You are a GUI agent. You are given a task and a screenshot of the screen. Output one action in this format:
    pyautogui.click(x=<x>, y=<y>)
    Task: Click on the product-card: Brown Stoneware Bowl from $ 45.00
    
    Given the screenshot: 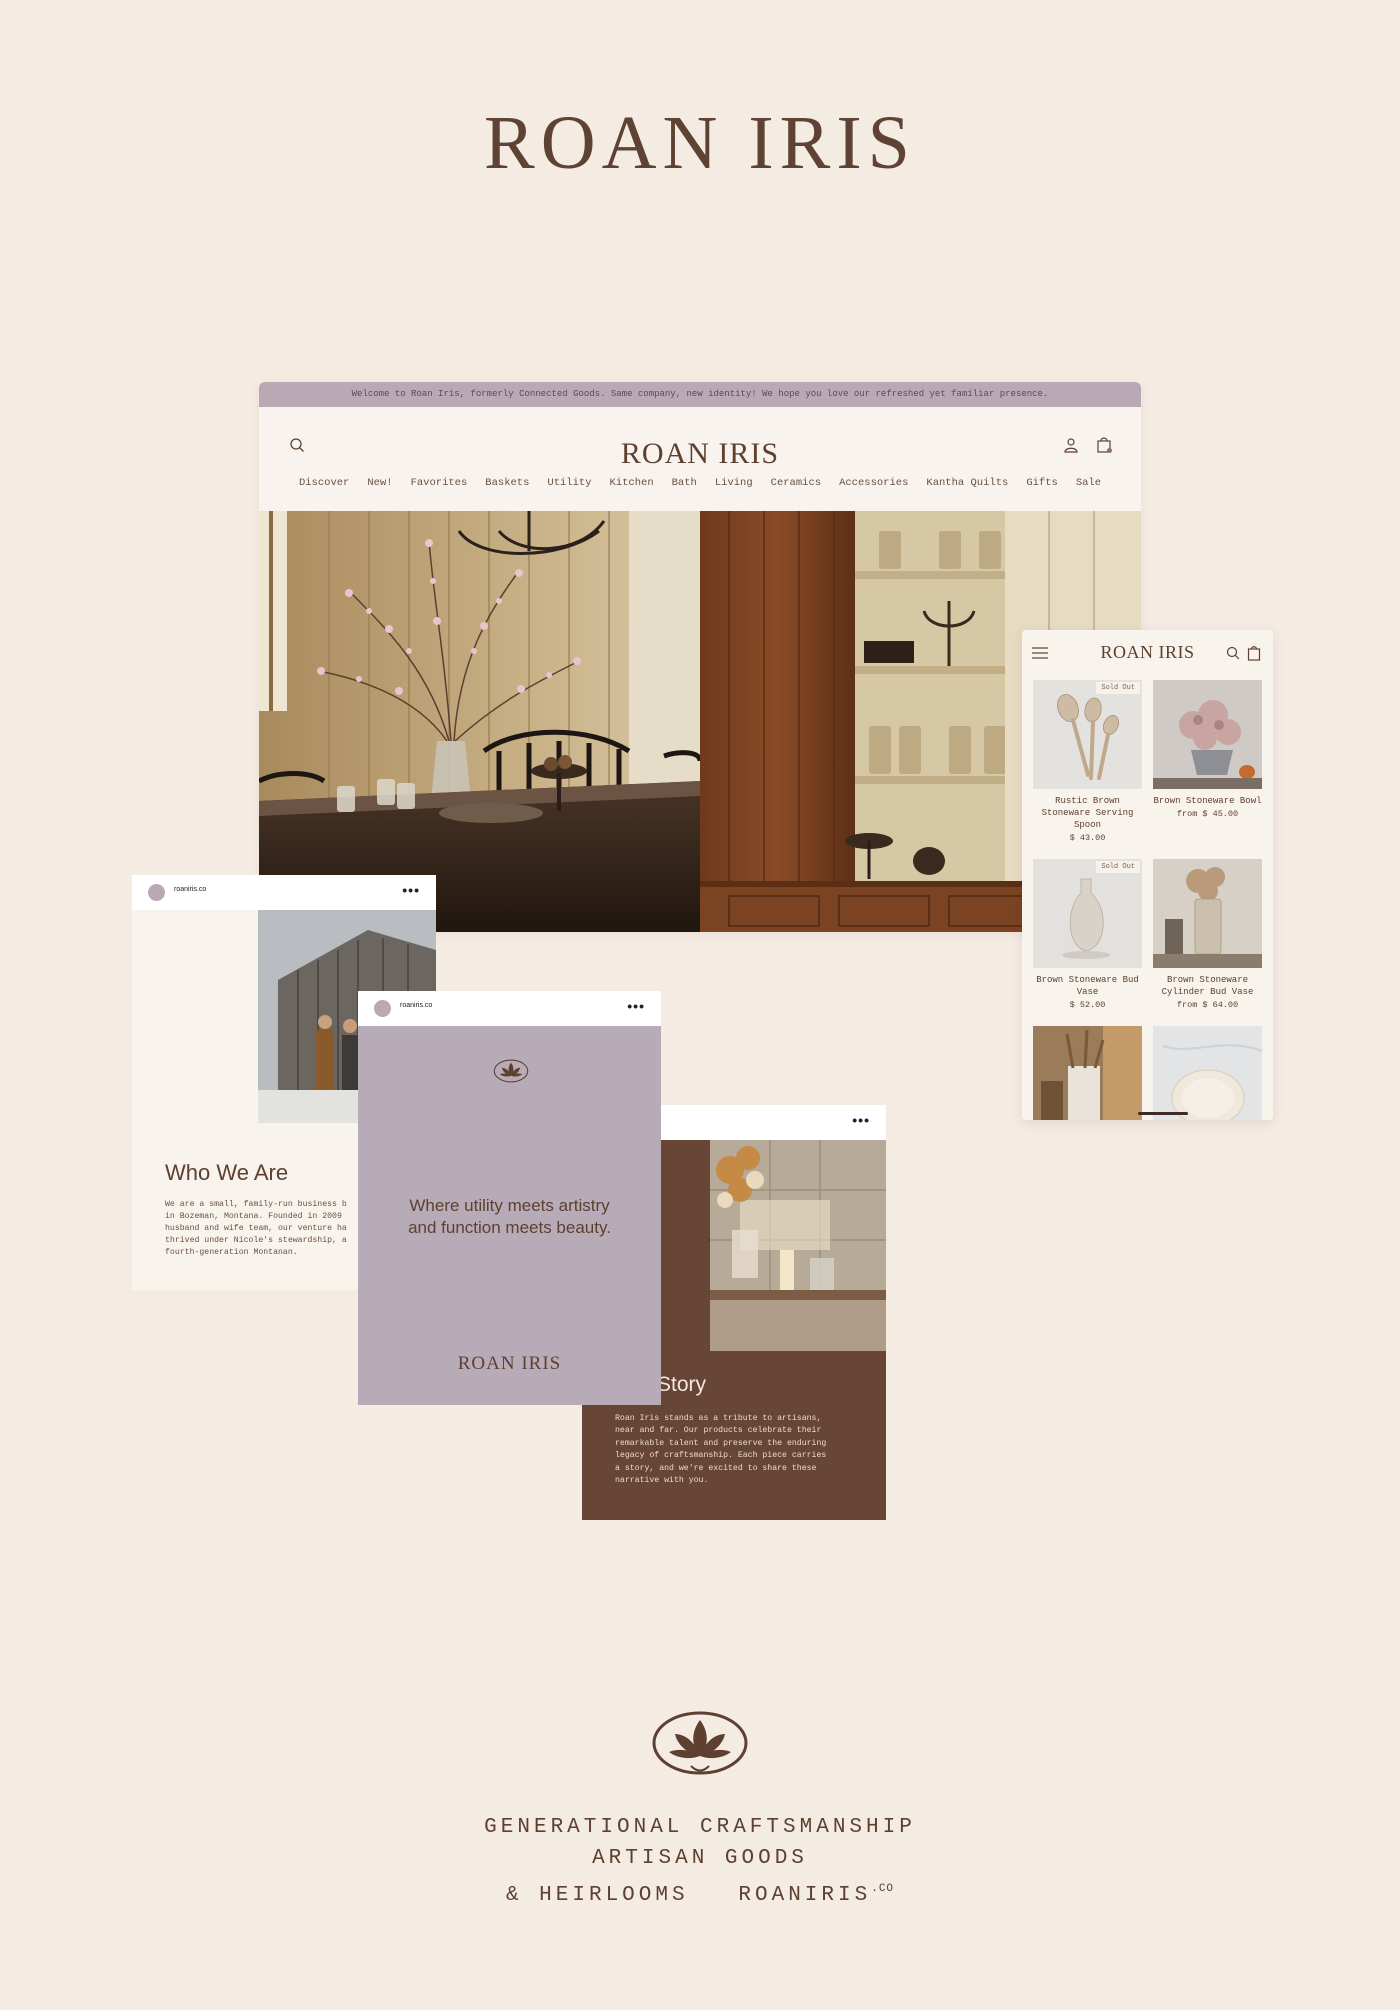 What is the action you would take?
    pyautogui.click(x=1207, y=749)
    